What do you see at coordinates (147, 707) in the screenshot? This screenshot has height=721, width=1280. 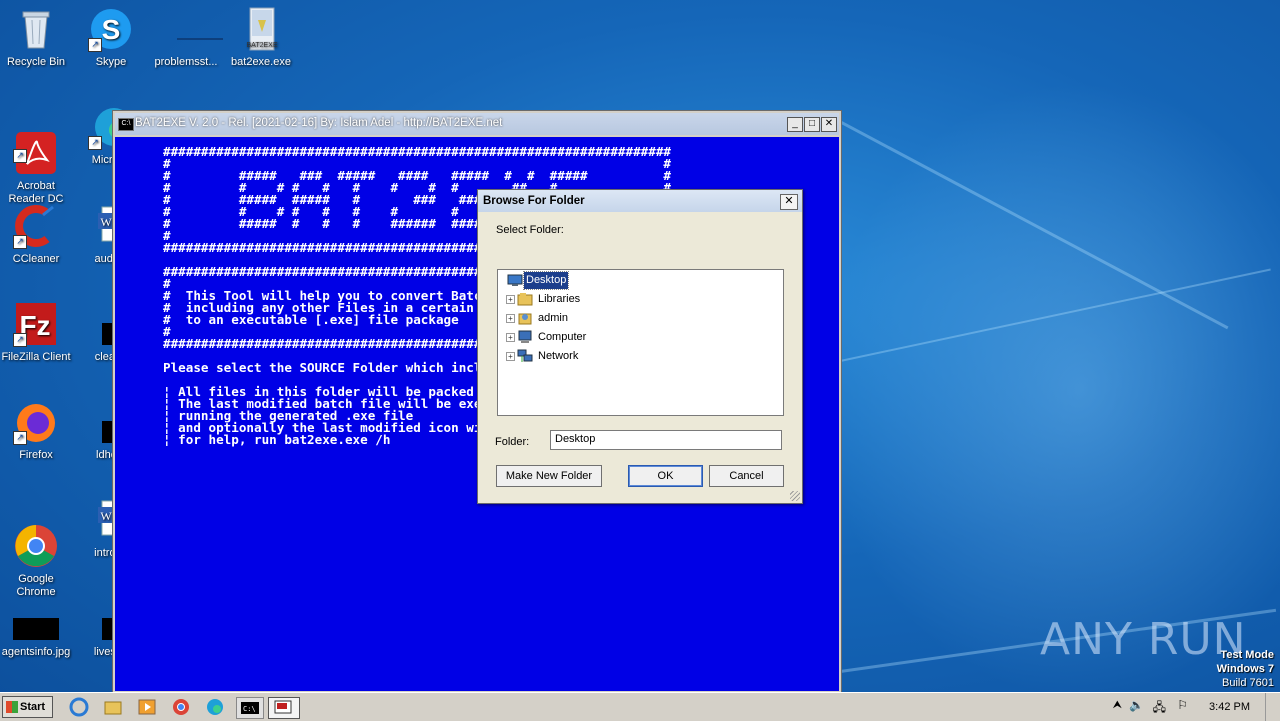 I see `media-player-icon` at bounding box center [147, 707].